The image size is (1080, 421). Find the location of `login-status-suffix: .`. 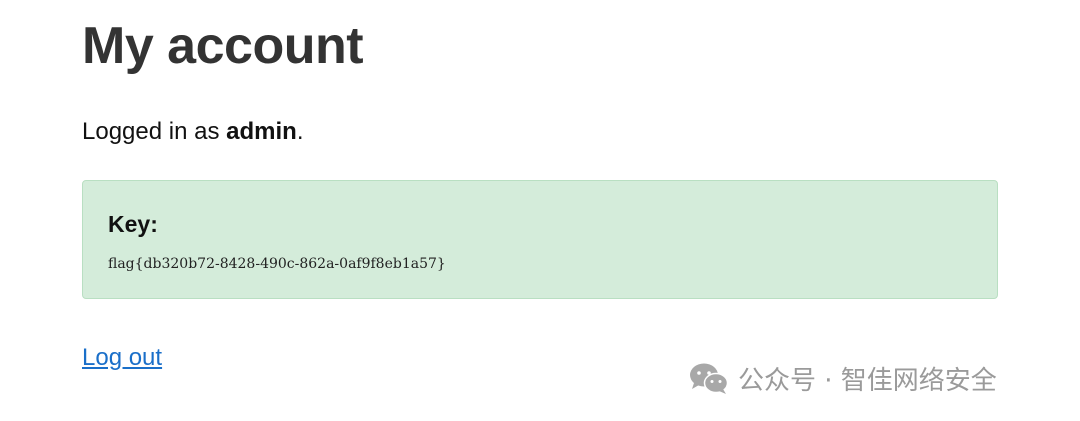

login-status-suffix: . is located at coordinates (300, 131).